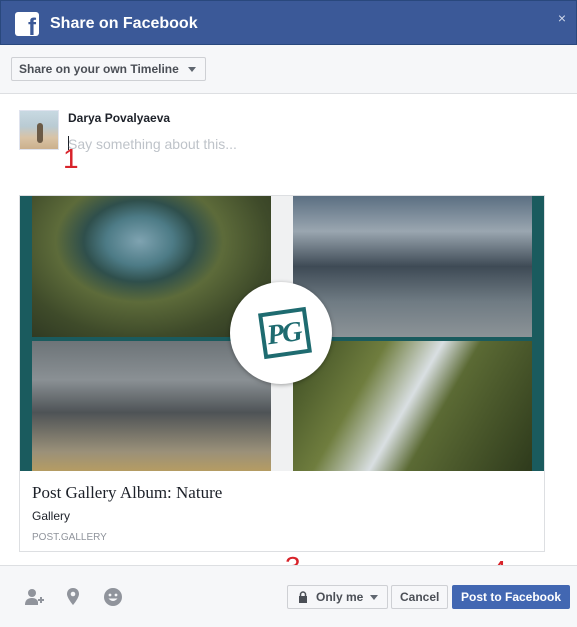 This screenshot has height=627, width=577. I want to click on share-target-label: Share on your own Timeline, so click(99, 69).